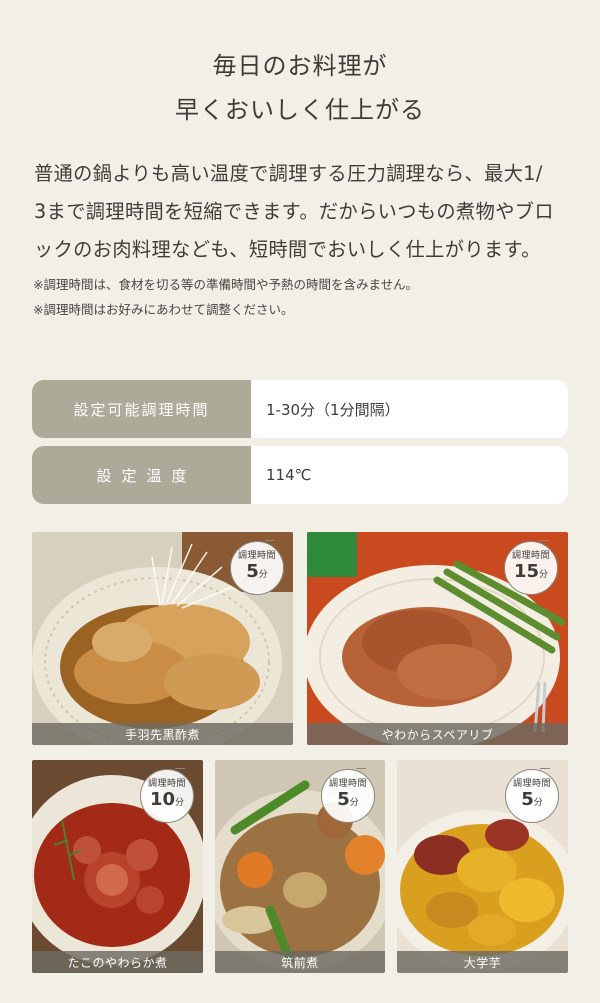 The height and width of the screenshot is (1003, 600). What do you see at coordinates (117, 866) in the screenshot?
I see `dish-card-octopus: 調理時間 10分 たこのやわらか煮` at bounding box center [117, 866].